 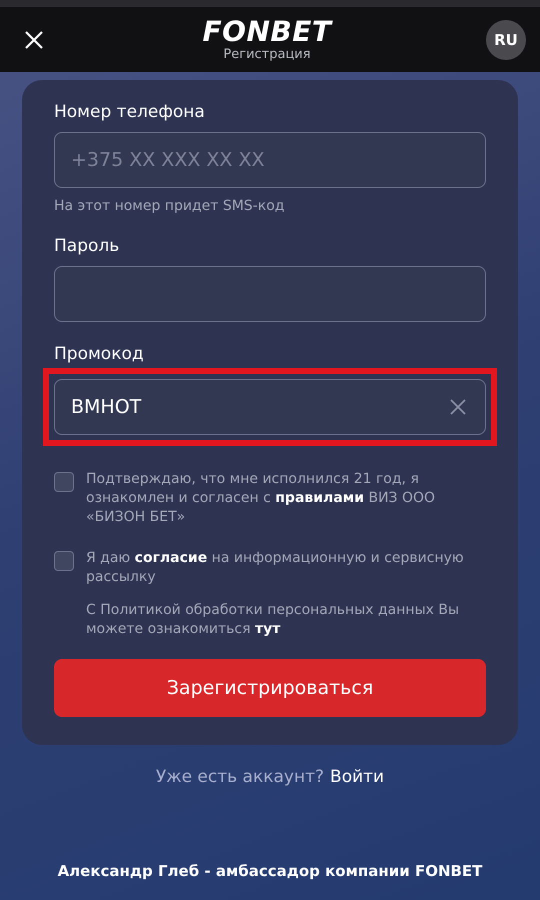 What do you see at coordinates (270, 688) in the screenshot?
I see `register-button: Зарегистрироваться` at bounding box center [270, 688].